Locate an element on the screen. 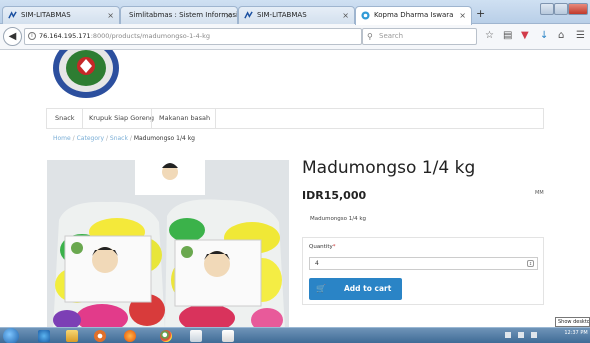 This screenshot has width=590, height=343. tab-sim-litabmas-1: SIM-LITABMAS × is located at coordinates (61, 15).